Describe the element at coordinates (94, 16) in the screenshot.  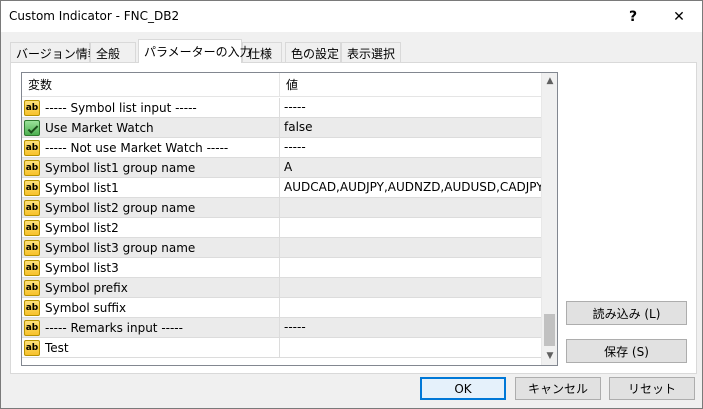
I see `window-title: Custom Indicator - FNC_DB2` at that location.